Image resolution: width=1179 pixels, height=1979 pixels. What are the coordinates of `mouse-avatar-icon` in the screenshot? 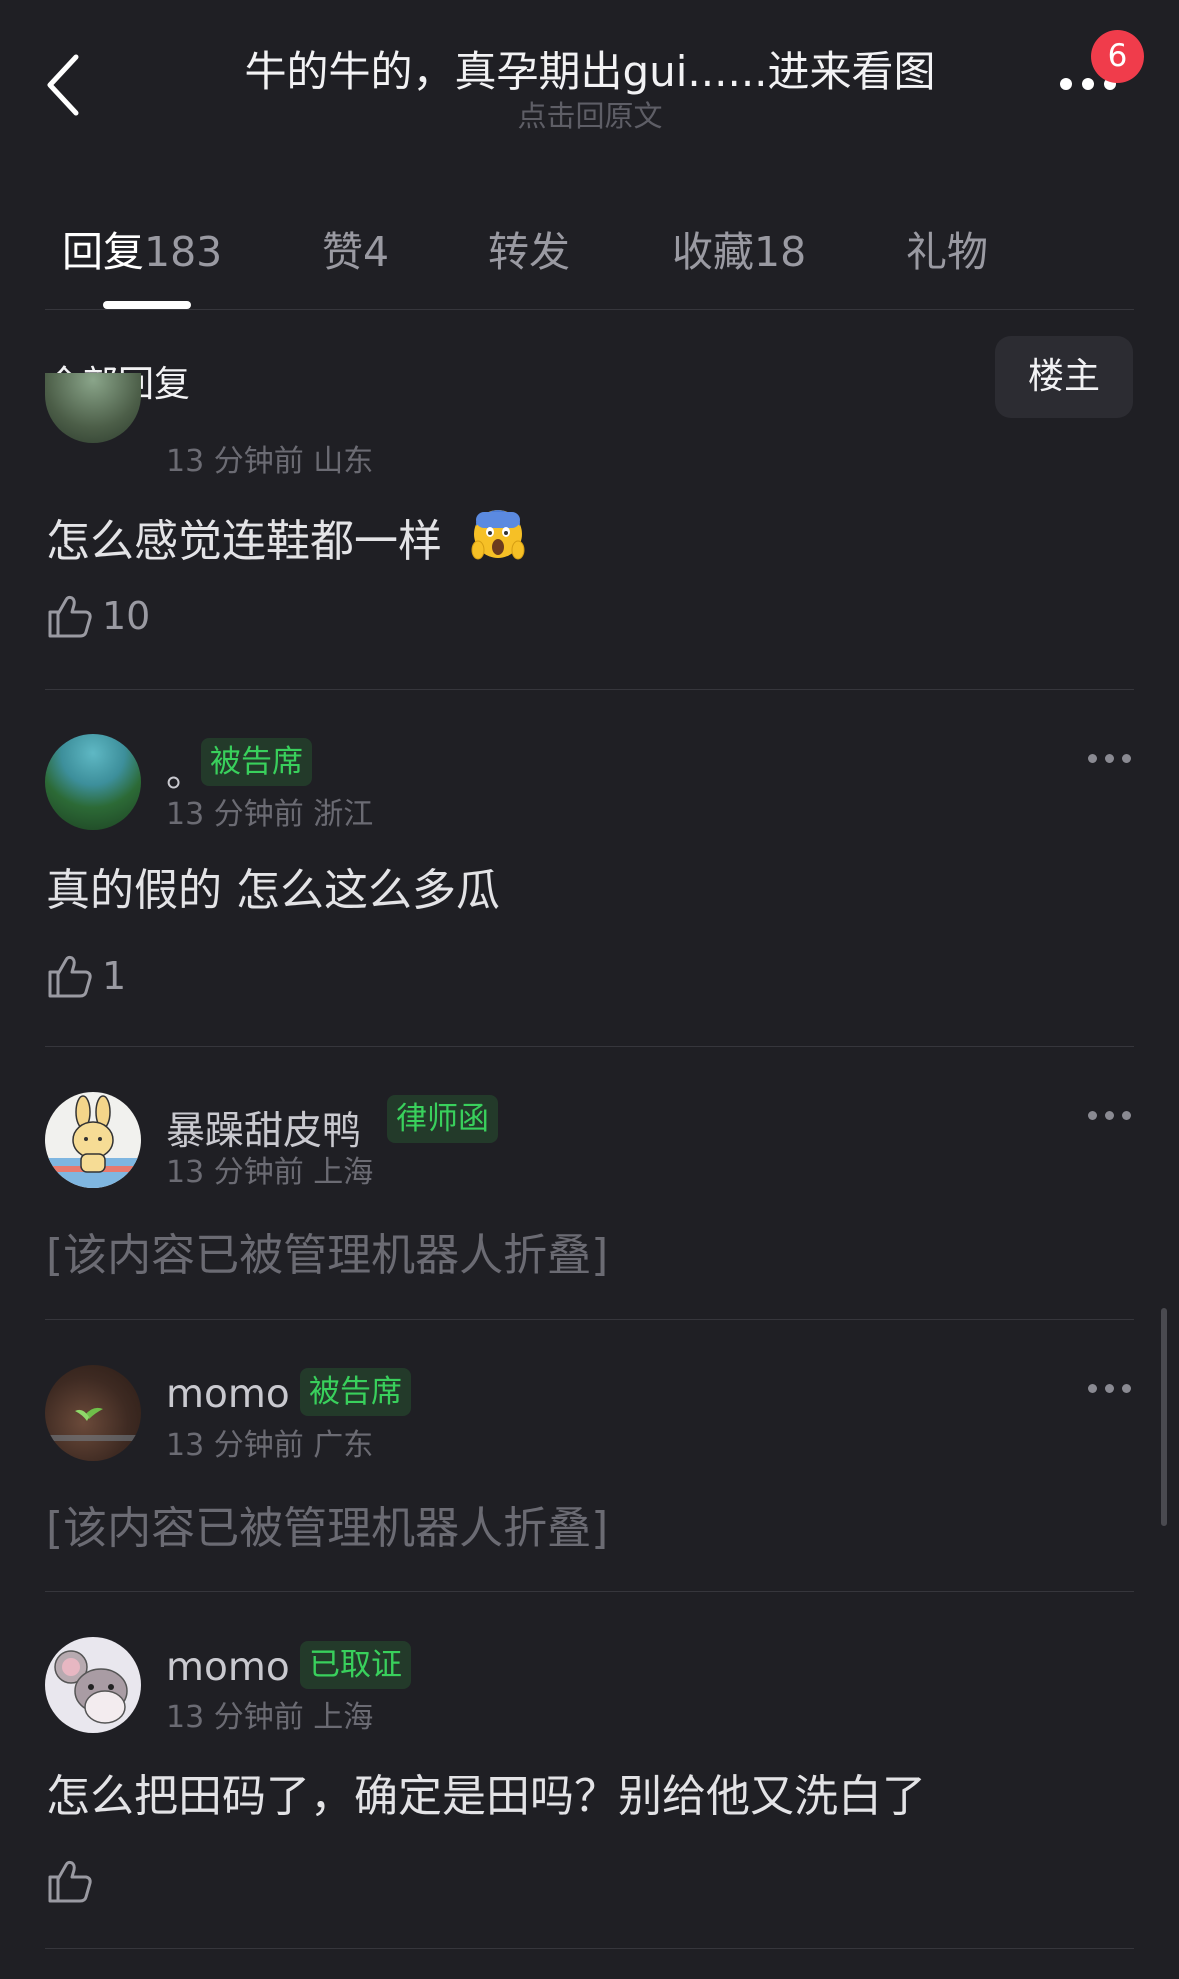 It's located at (91, 1687).